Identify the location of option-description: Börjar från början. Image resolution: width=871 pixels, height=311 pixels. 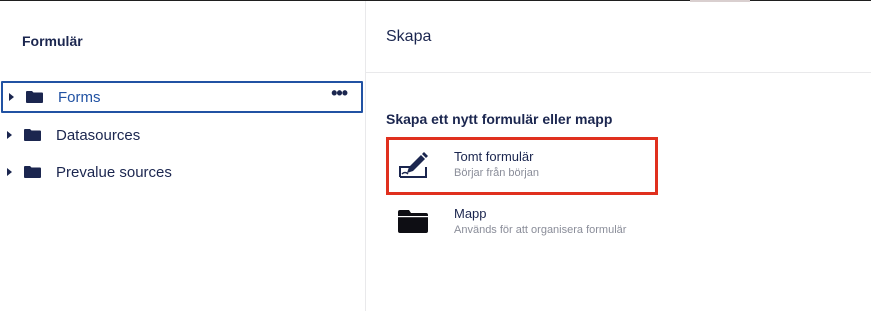
(496, 173).